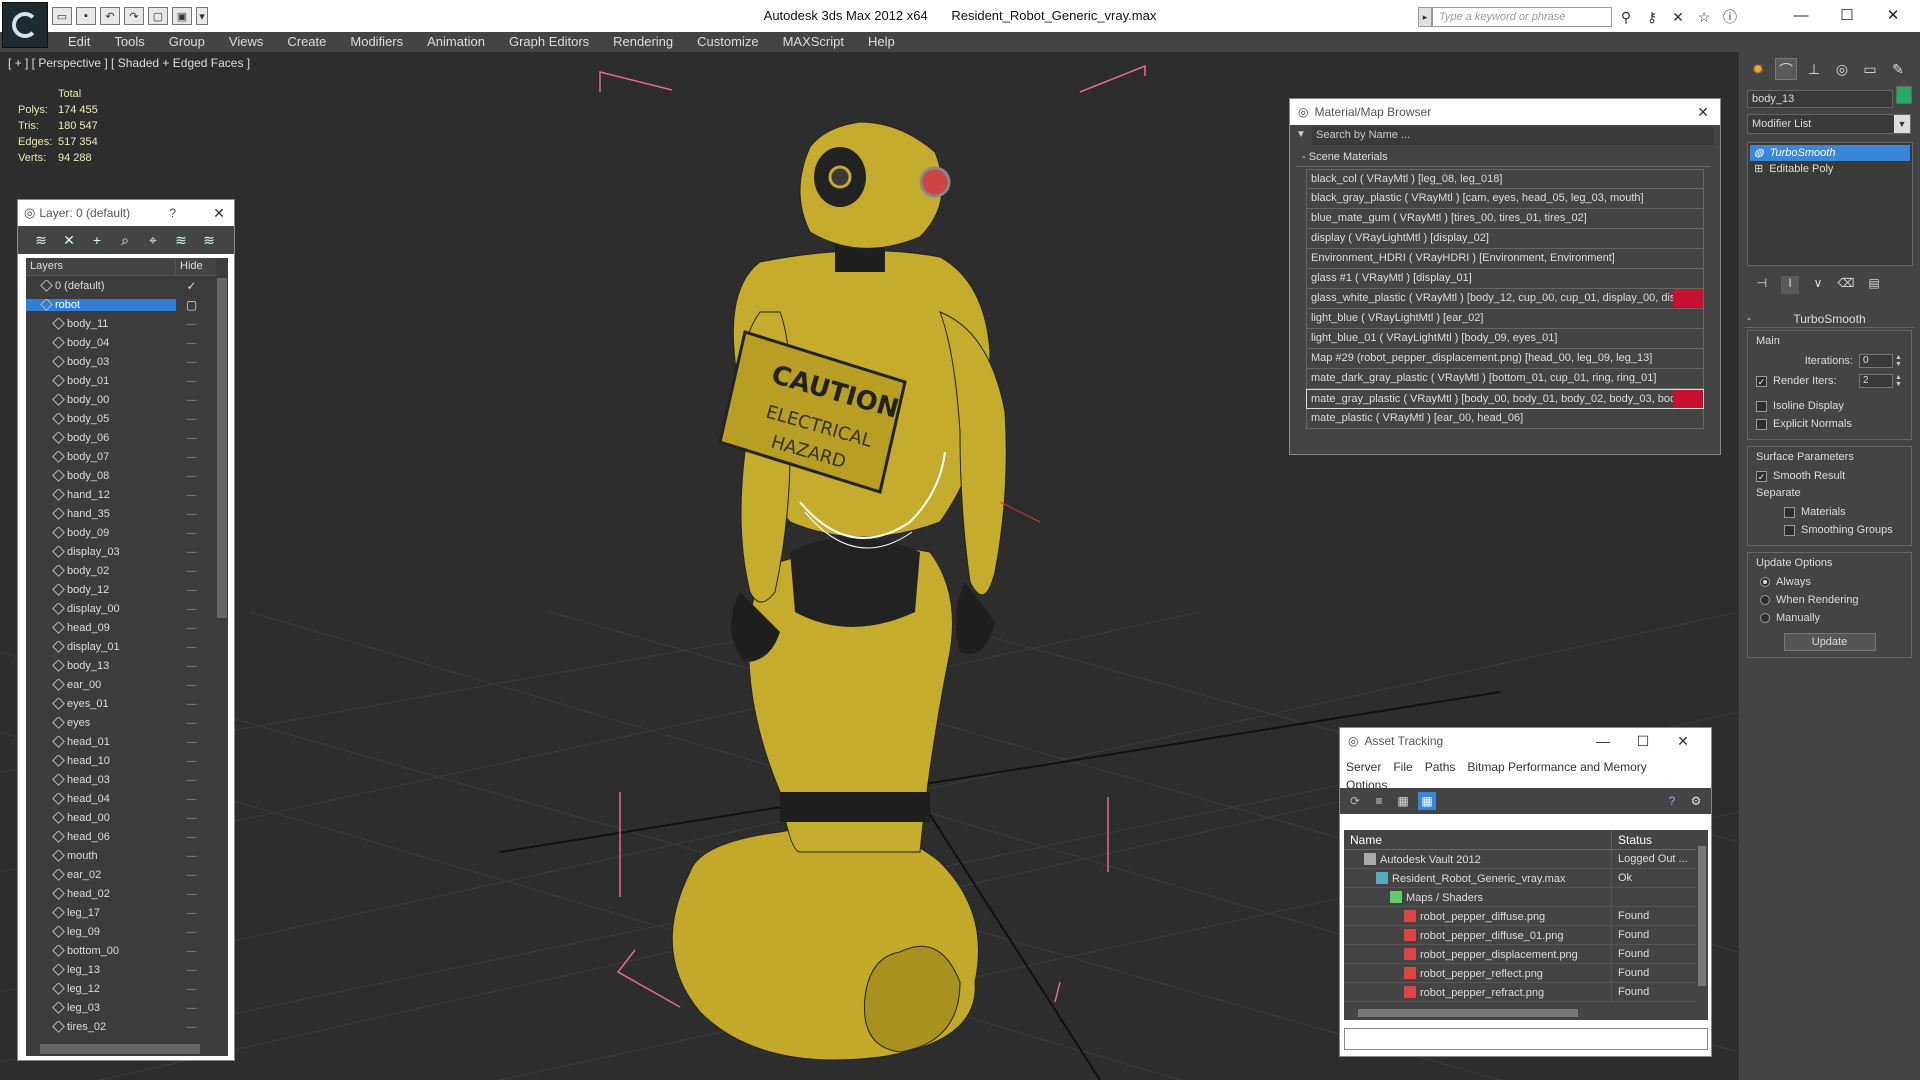 The height and width of the screenshot is (1080, 1920). What do you see at coordinates (727, 42) in the screenshot?
I see `menu-customize: Customize` at bounding box center [727, 42].